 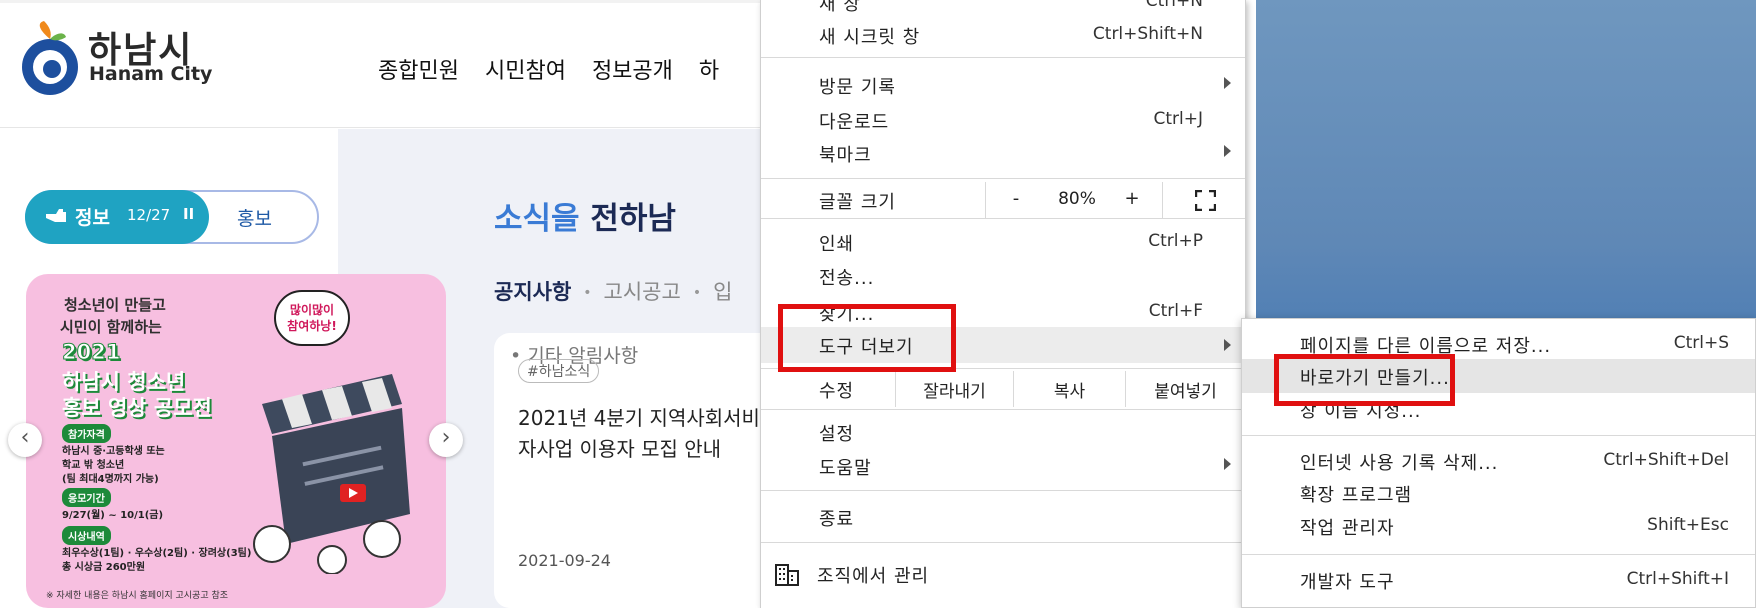 I want to click on news-section-title: 소식을 전하남, so click(x=585, y=215).